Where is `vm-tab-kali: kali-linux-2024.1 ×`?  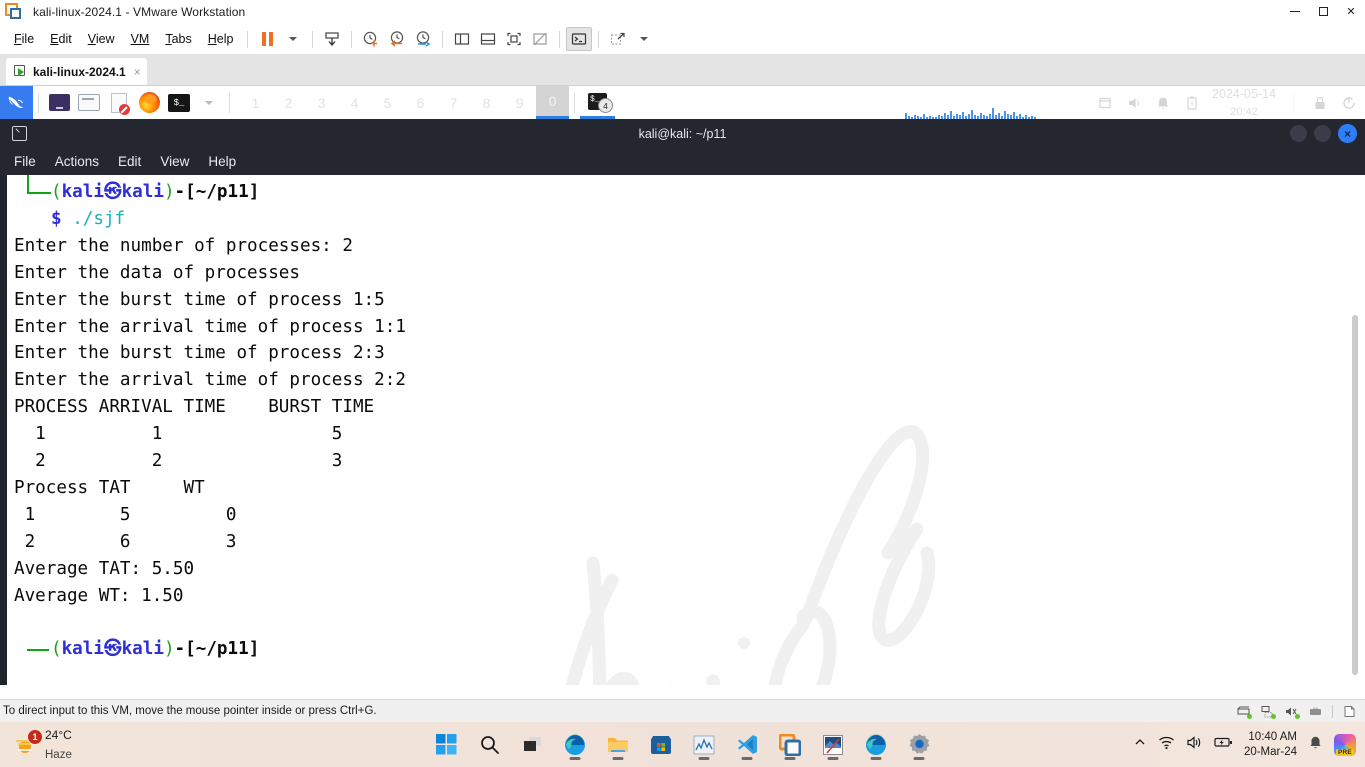 vm-tab-kali: kali-linux-2024.1 × is located at coordinates (76, 71).